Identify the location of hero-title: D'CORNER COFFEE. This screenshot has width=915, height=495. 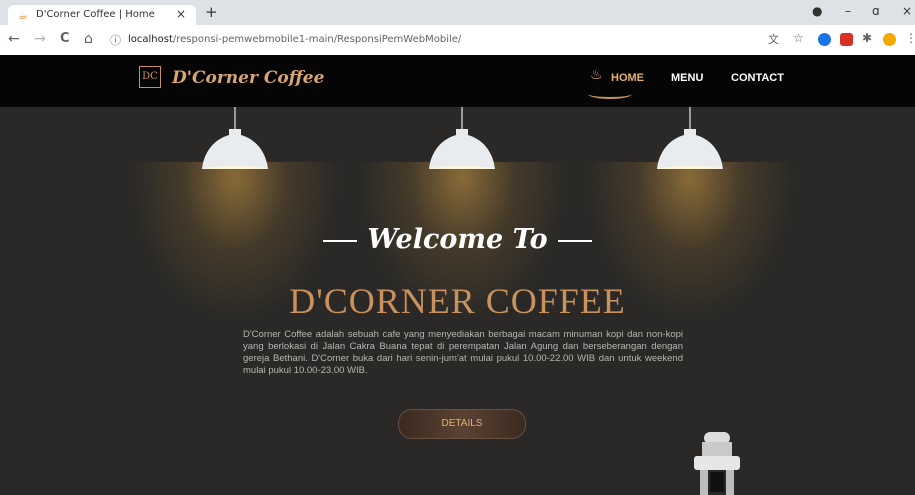
(457, 301).